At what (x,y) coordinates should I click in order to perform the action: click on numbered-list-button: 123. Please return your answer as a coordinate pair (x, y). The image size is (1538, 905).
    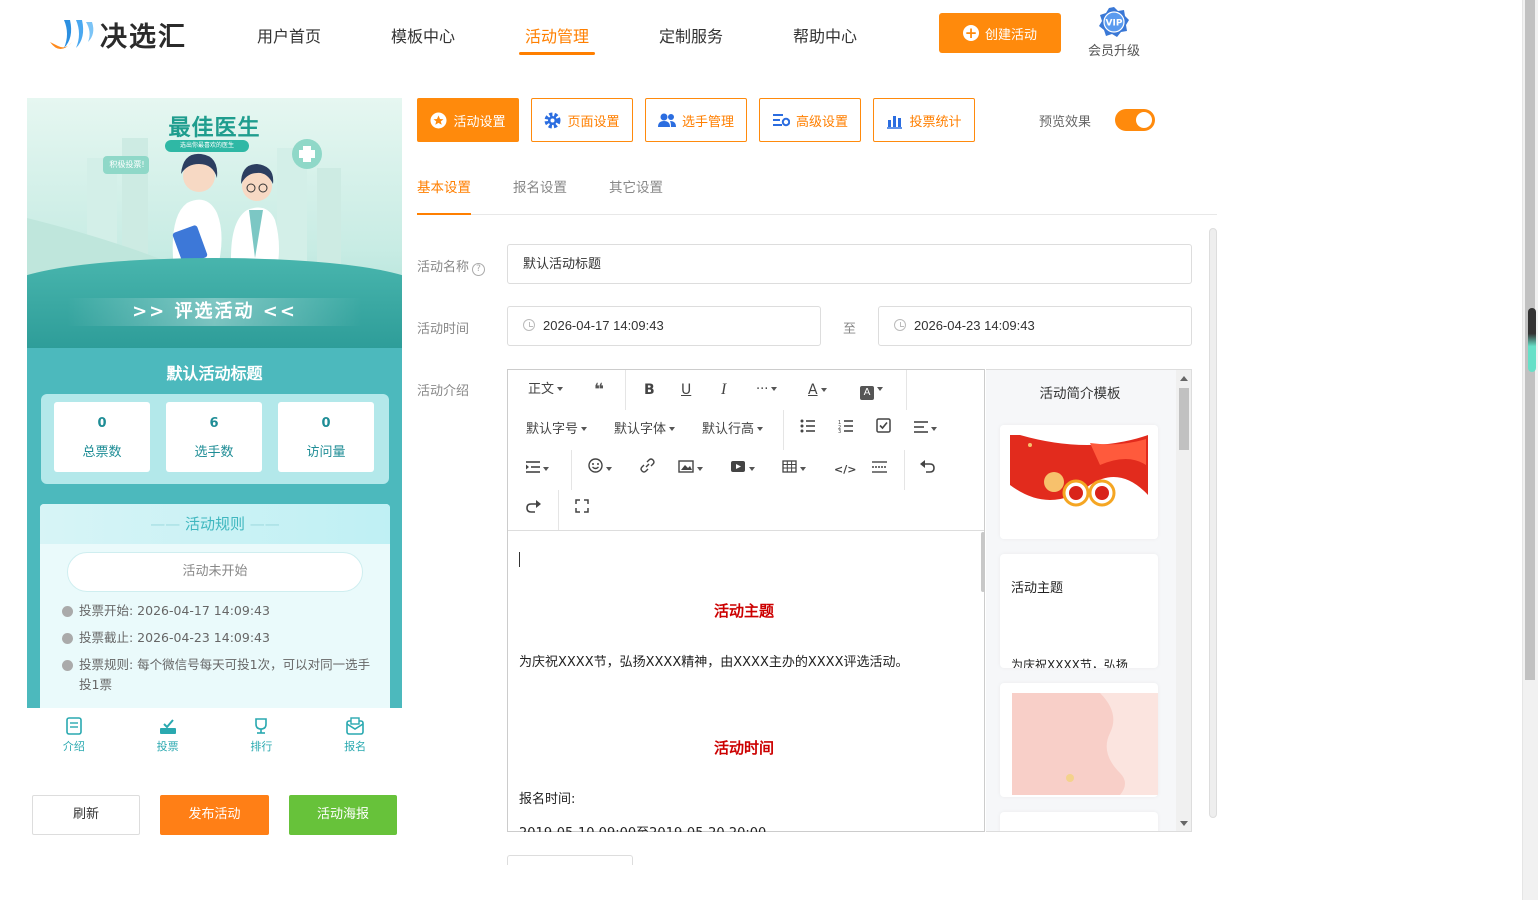
    Looking at the image, I should click on (846, 430).